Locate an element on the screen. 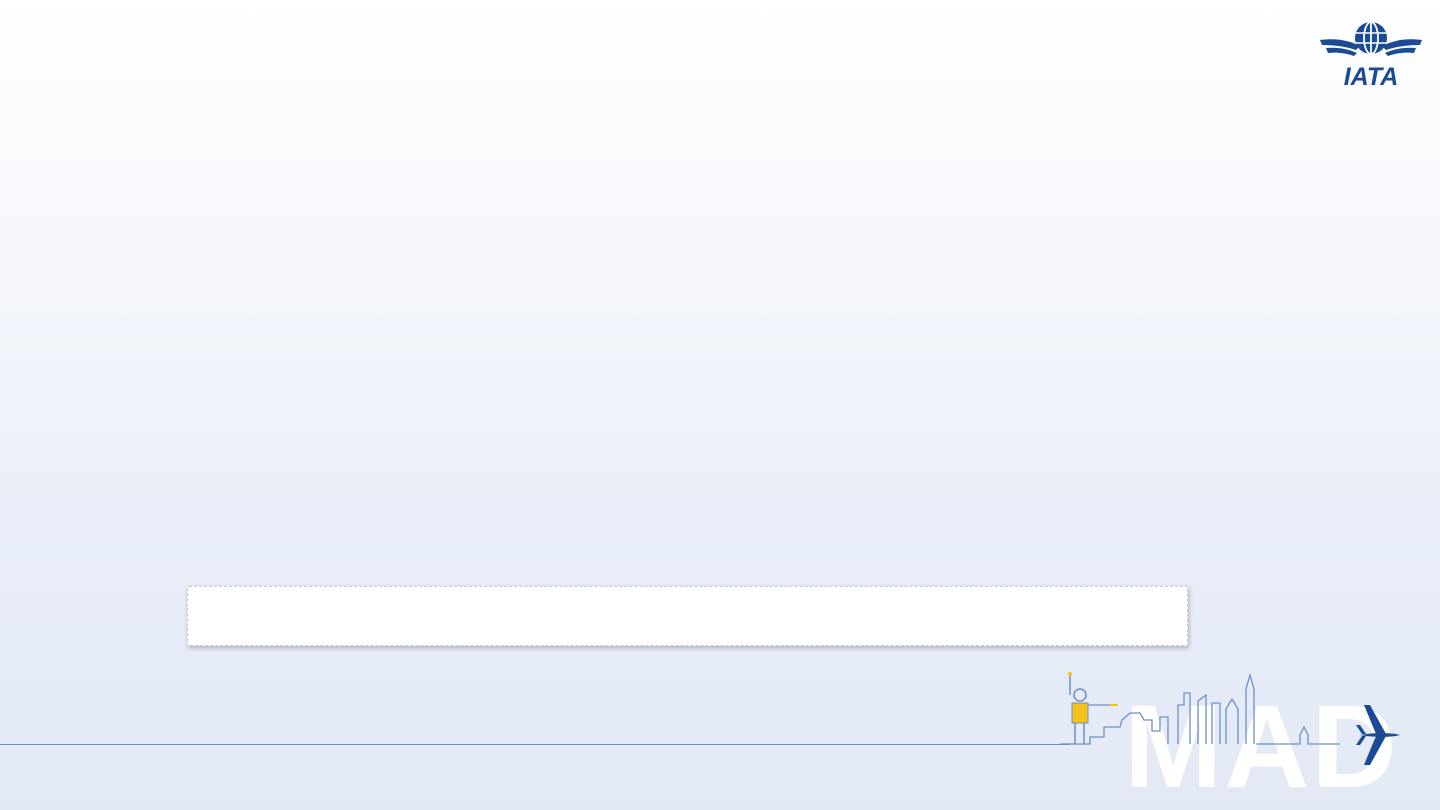 This screenshot has width=1440, height=810. horizon-line is located at coordinates (535, 744).